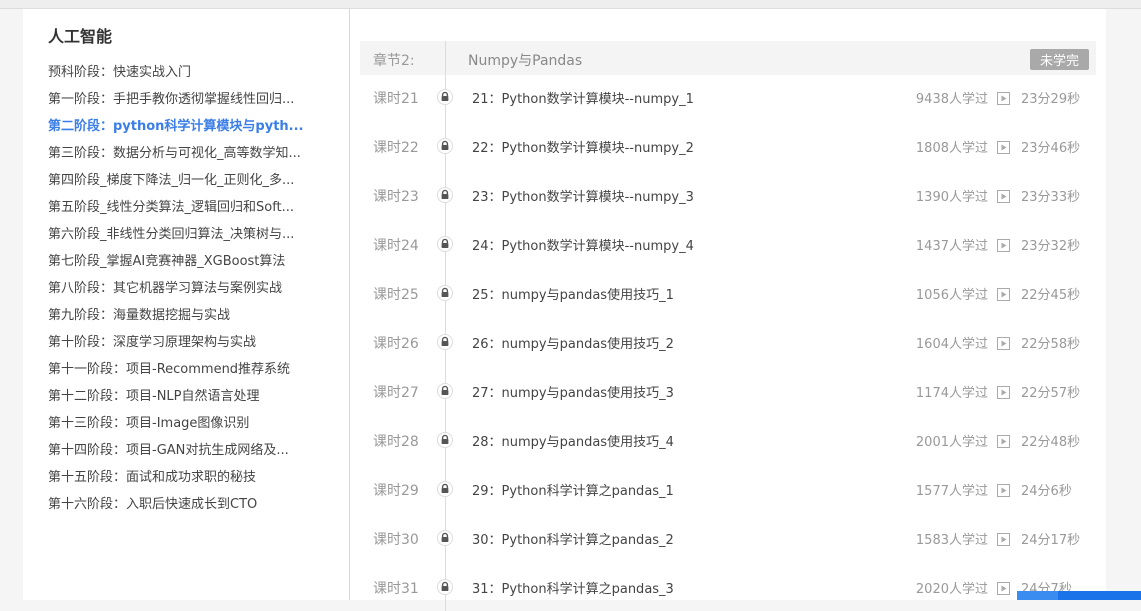 This screenshot has width=1141, height=611. What do you see at coordinates (152, 475) in the screenshot?
I see `sidebar-stage: 第十五阶段：面试和成功求职的秘技` at bounding box center [152, 475].